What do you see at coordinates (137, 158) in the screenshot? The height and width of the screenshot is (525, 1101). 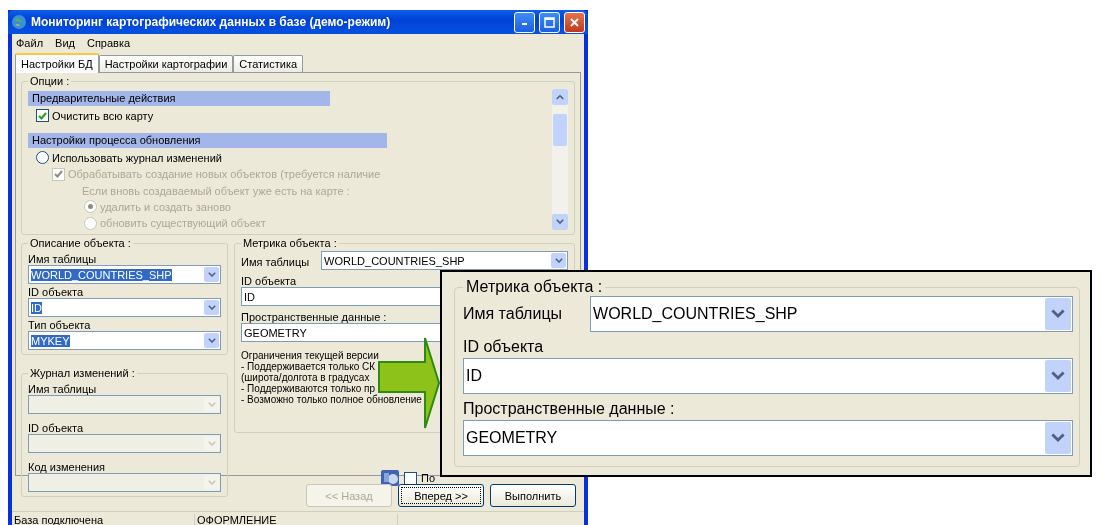 I see `option-label: Использовать журнал изменений` at bounding box center [137, 158].